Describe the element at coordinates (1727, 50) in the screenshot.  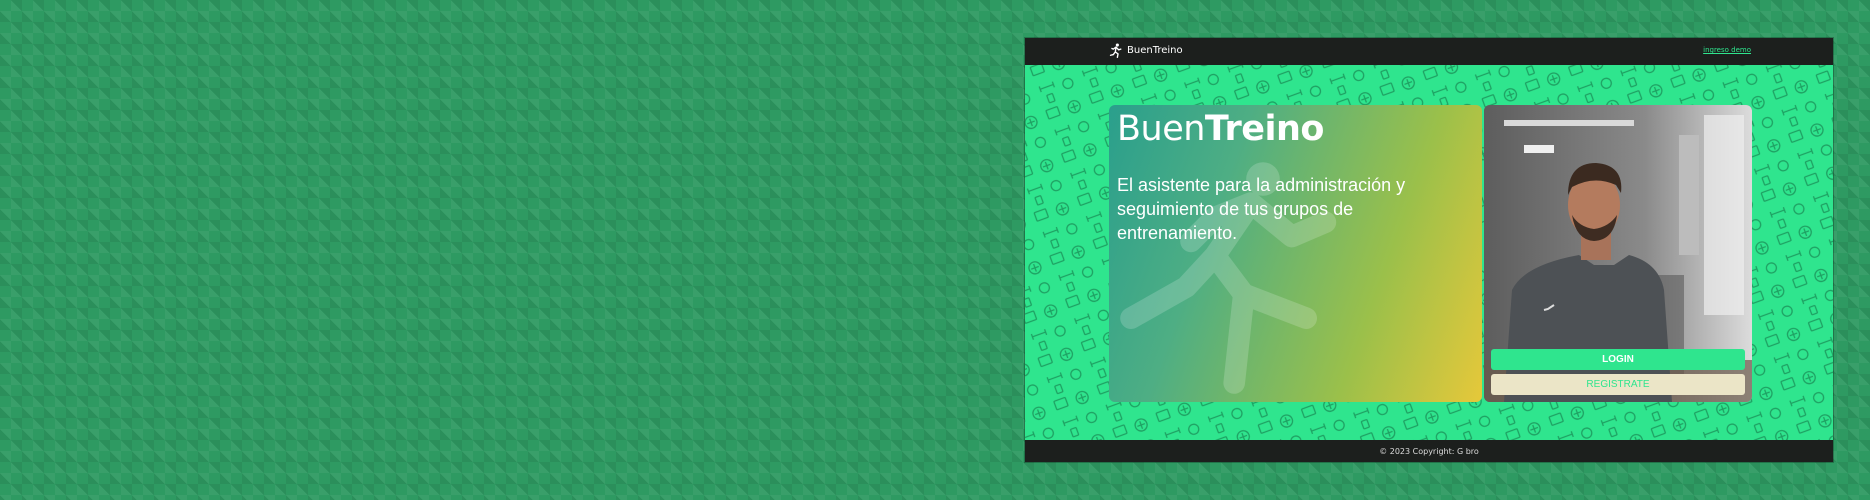
I see `demo-login-link: ingreso demo` at that location.